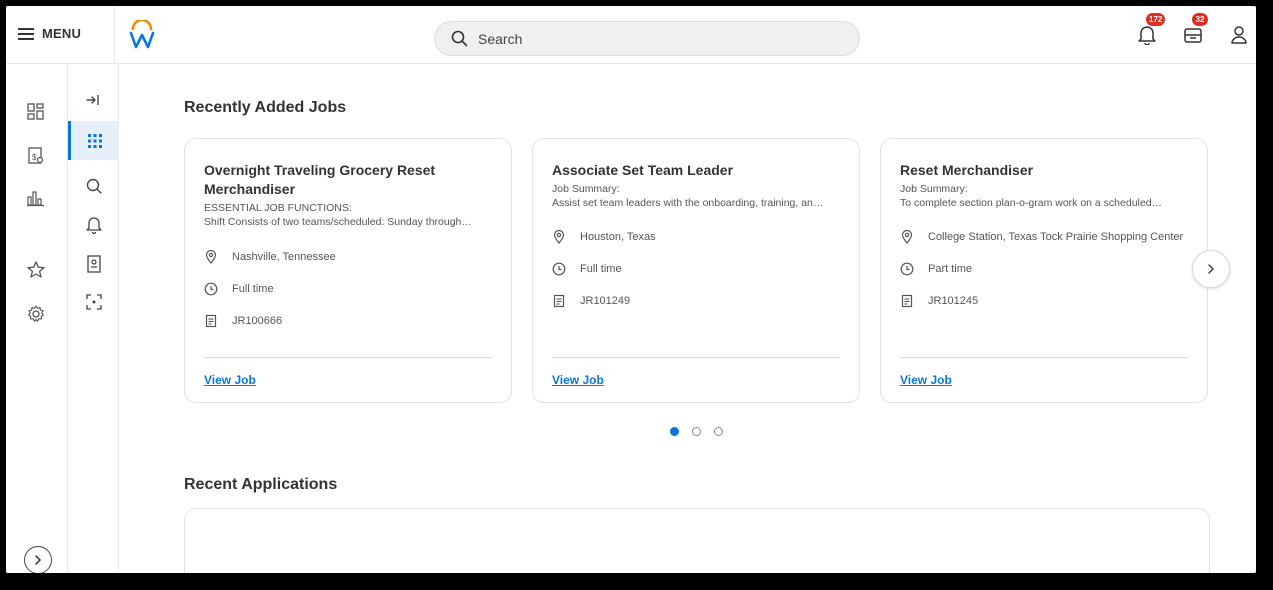  I want to click on search-bar, so click(647, 38).